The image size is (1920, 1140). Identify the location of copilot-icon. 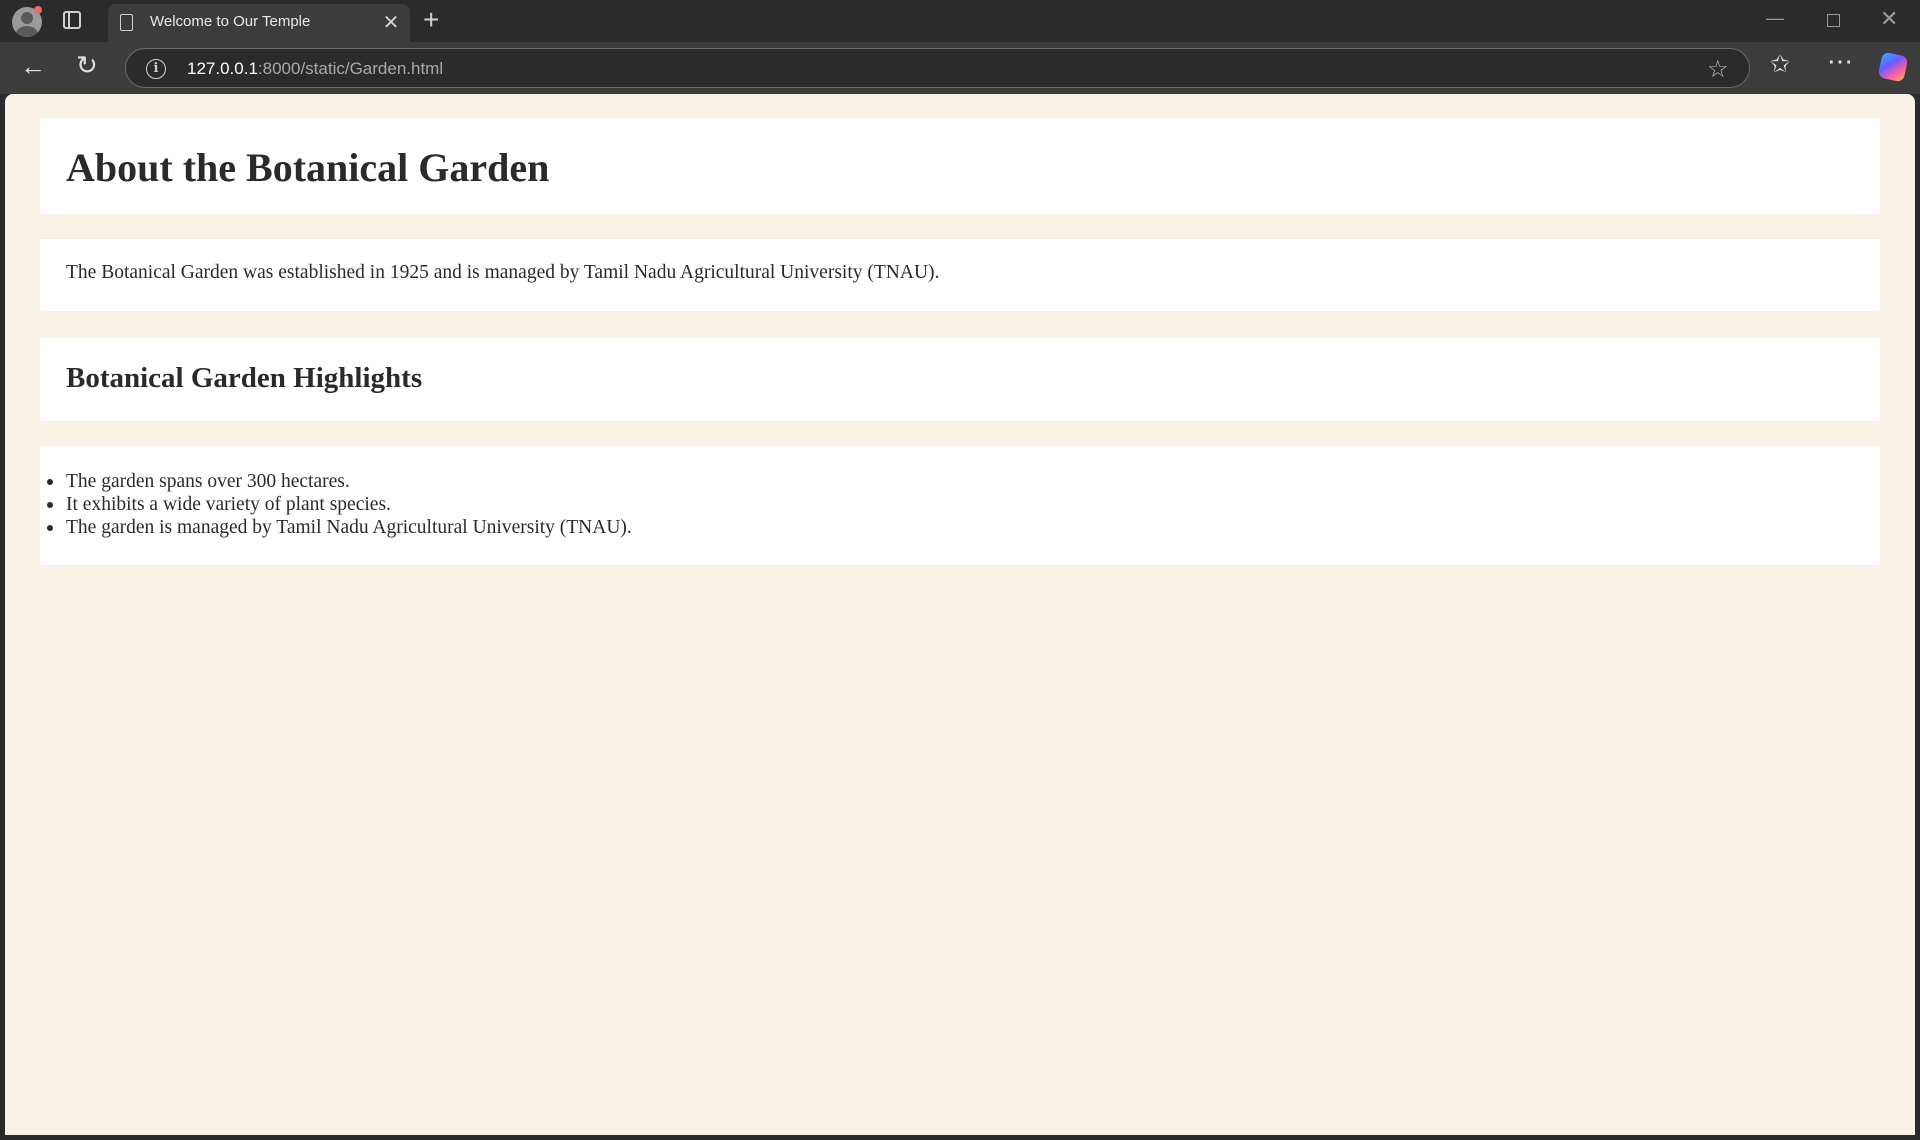
(1893, 67).